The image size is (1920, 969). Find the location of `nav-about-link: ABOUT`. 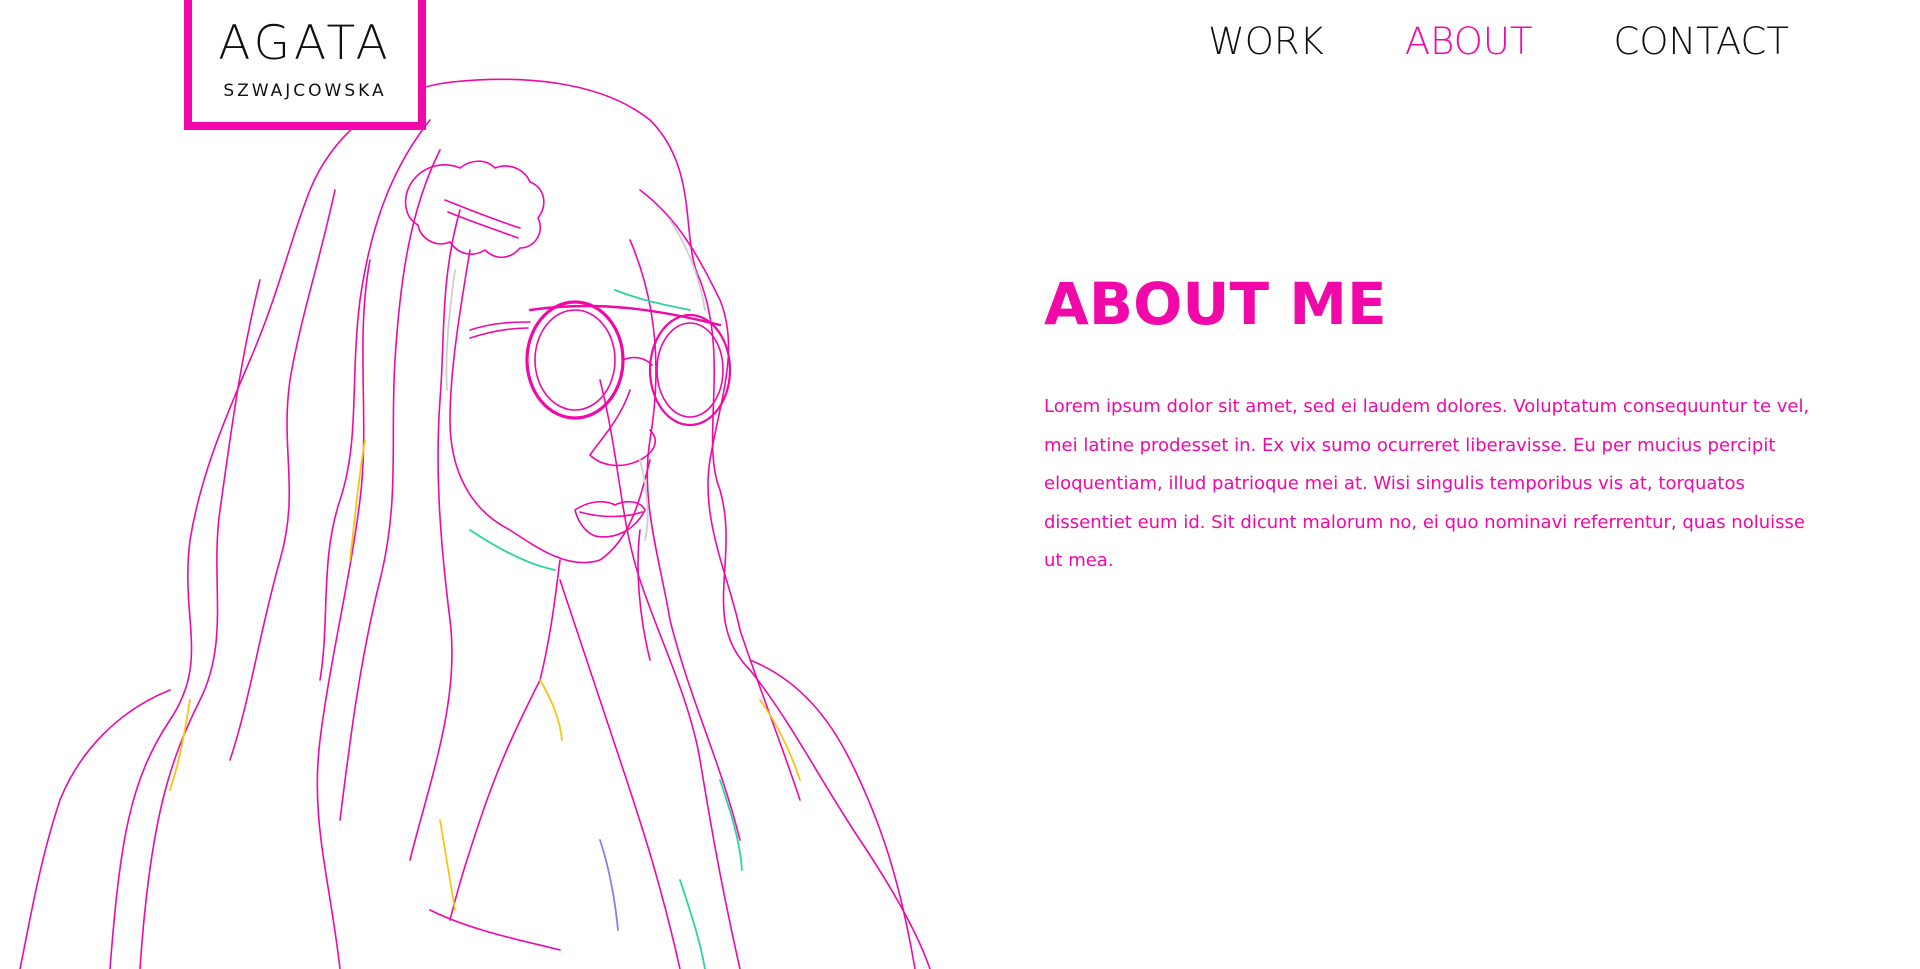

nav-about-link: ABOUT is located at coordinates (1469, 42).